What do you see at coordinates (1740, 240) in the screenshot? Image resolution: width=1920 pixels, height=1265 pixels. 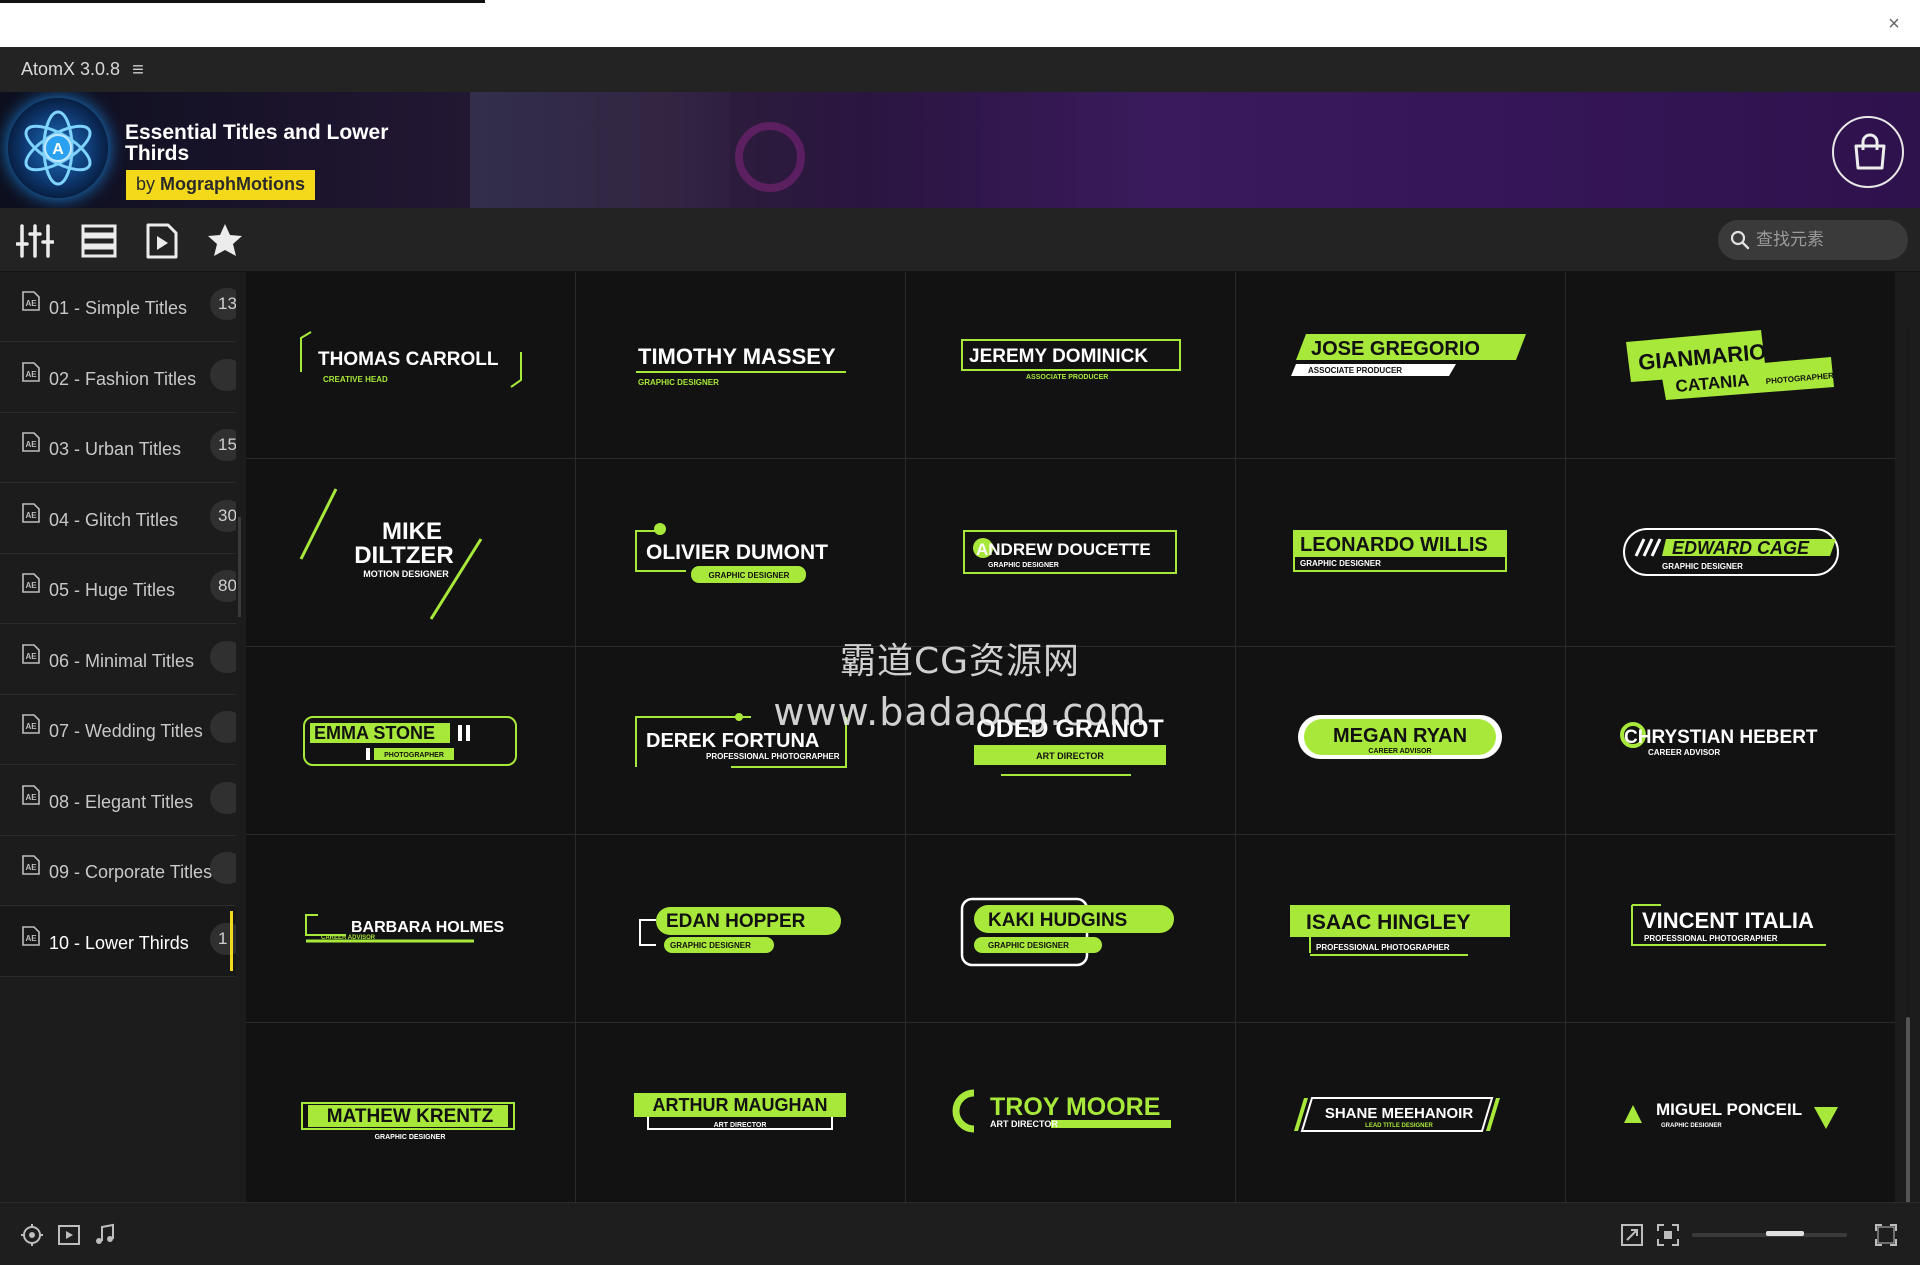 I see `search-icon` at bounding box center [1740, 240].